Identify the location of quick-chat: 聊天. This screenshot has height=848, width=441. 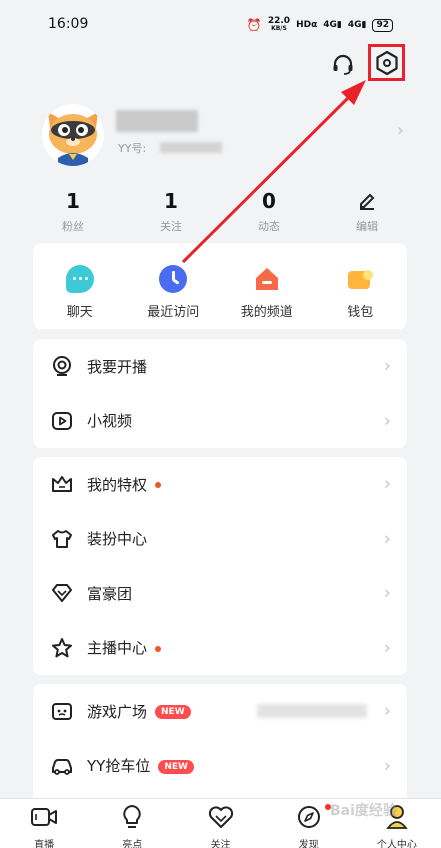
(80, 286).